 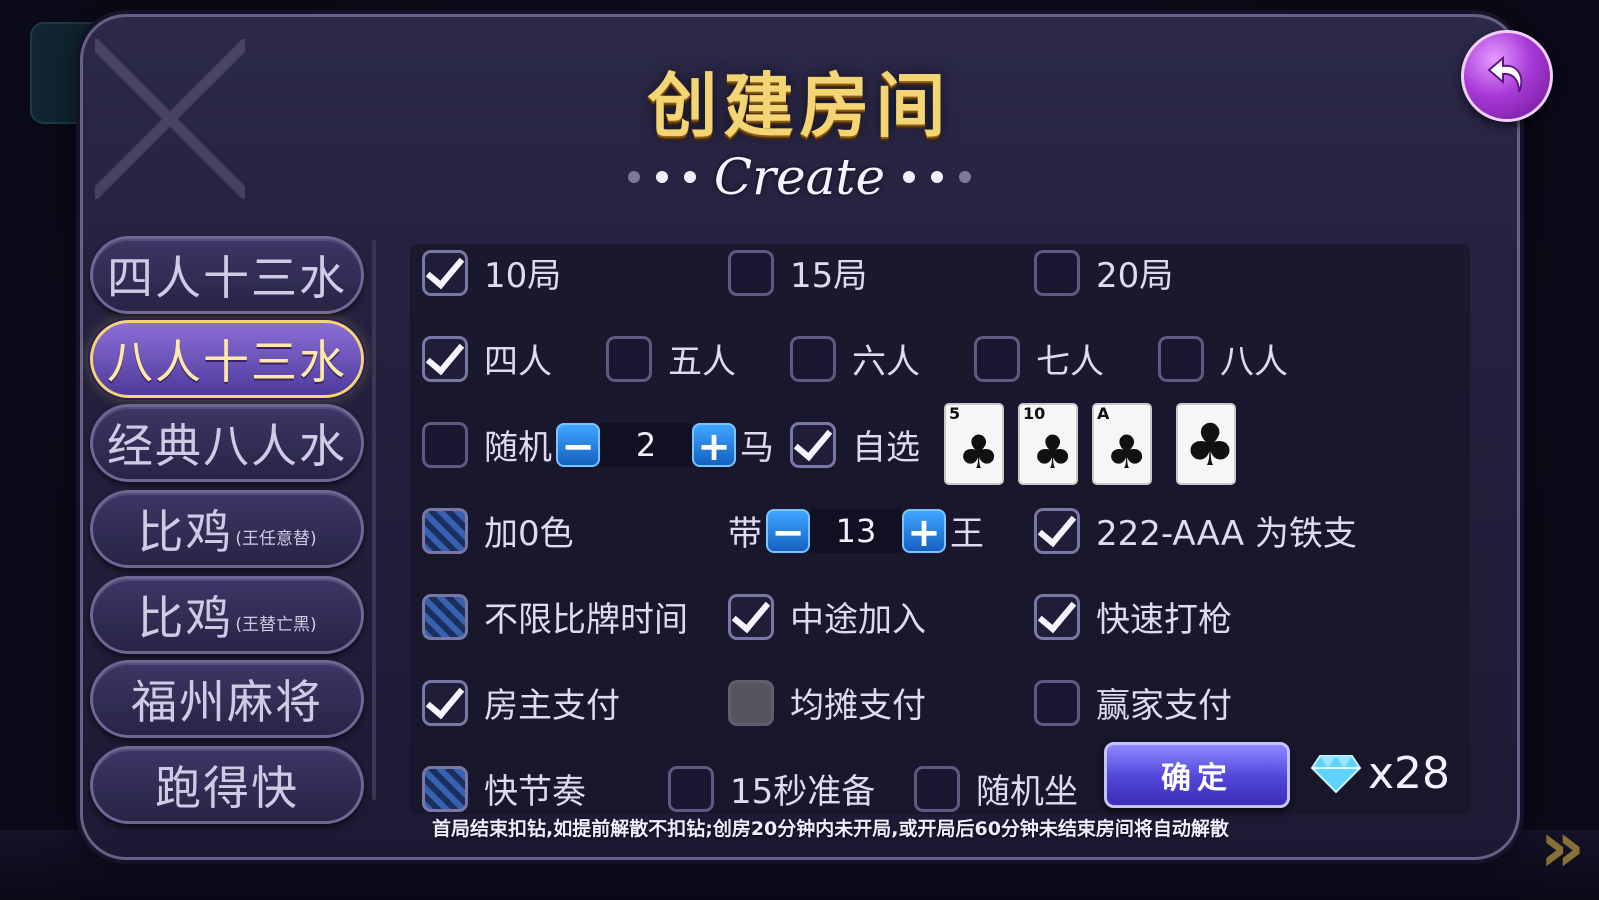 I want to click on option-join-midway: 中途加入, so click(x=827, y=616).